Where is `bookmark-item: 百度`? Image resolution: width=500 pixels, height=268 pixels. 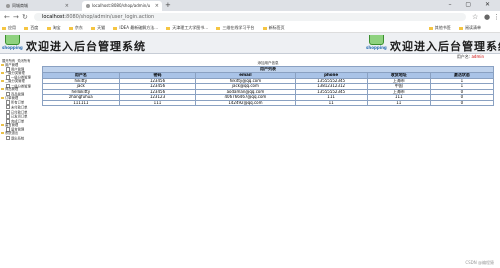
bookmark-item: 百度 is located at coordinates (31, 27).